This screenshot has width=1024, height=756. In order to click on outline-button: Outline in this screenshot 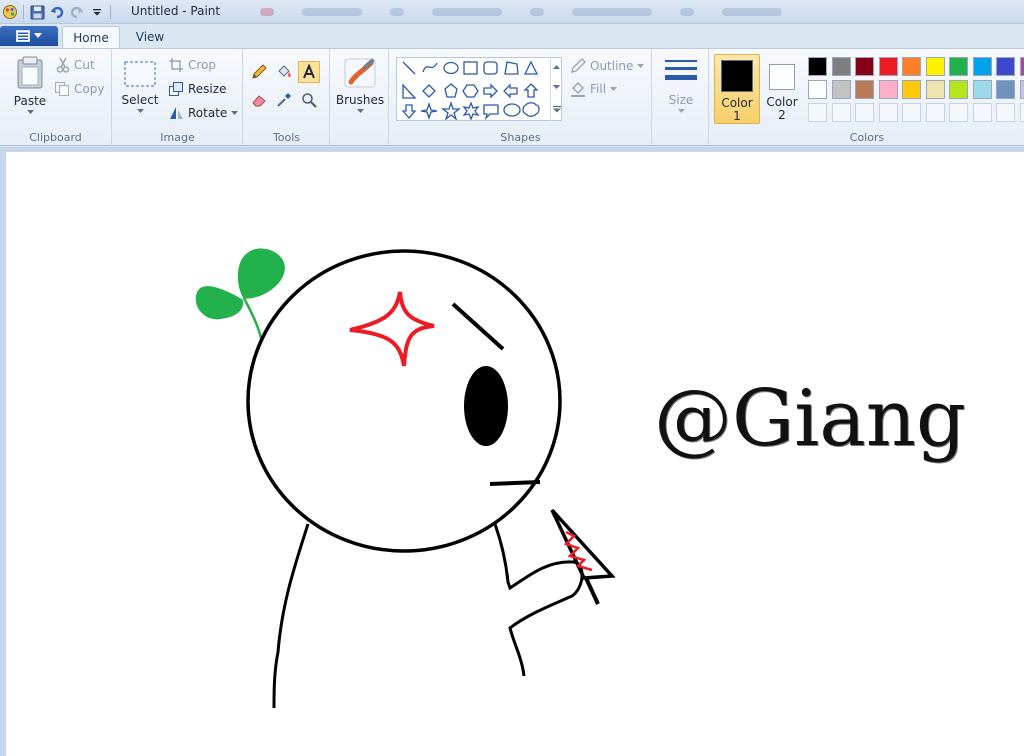, I will do `click(607, 66)`.